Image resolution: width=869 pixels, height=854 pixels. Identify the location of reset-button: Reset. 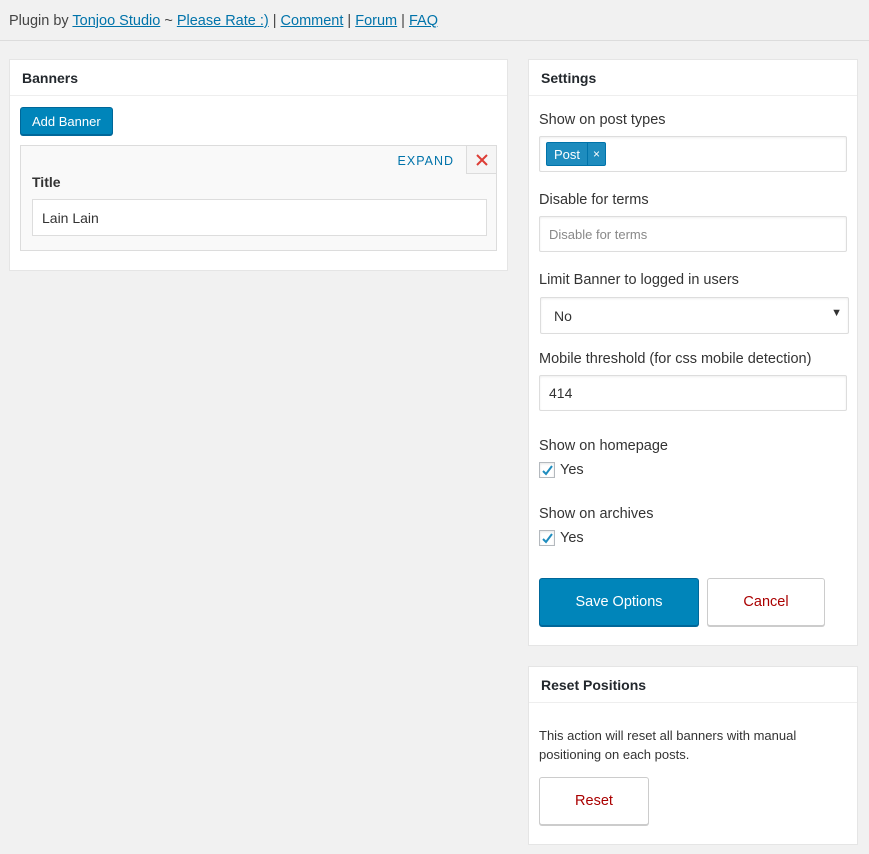
(594, 801).